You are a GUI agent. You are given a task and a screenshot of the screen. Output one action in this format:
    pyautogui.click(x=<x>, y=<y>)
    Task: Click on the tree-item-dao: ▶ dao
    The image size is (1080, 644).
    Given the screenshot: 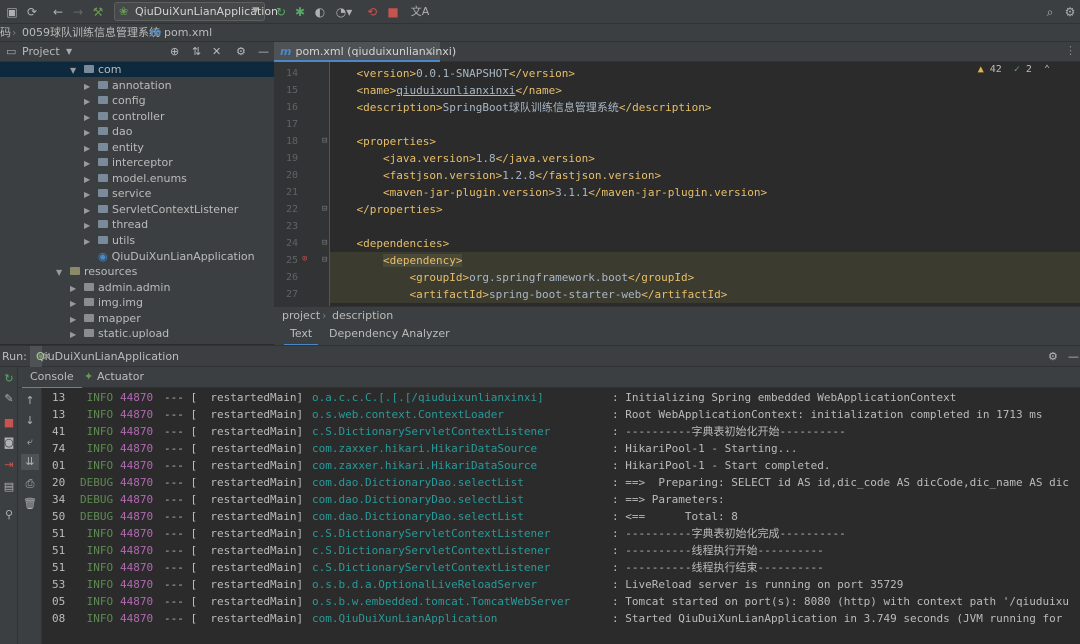 What is the action you would take?
    pyautogui.click(x=108, y=131)
    